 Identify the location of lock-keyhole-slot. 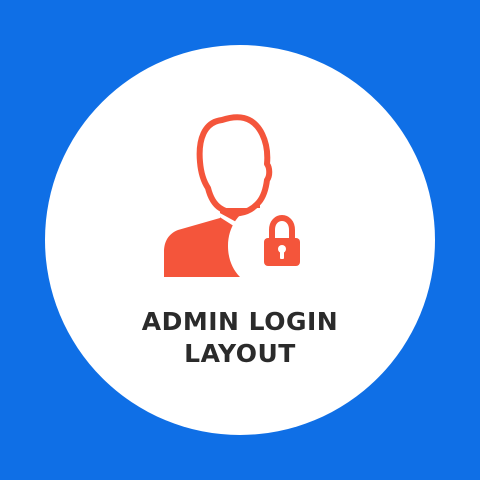
(282, 255).